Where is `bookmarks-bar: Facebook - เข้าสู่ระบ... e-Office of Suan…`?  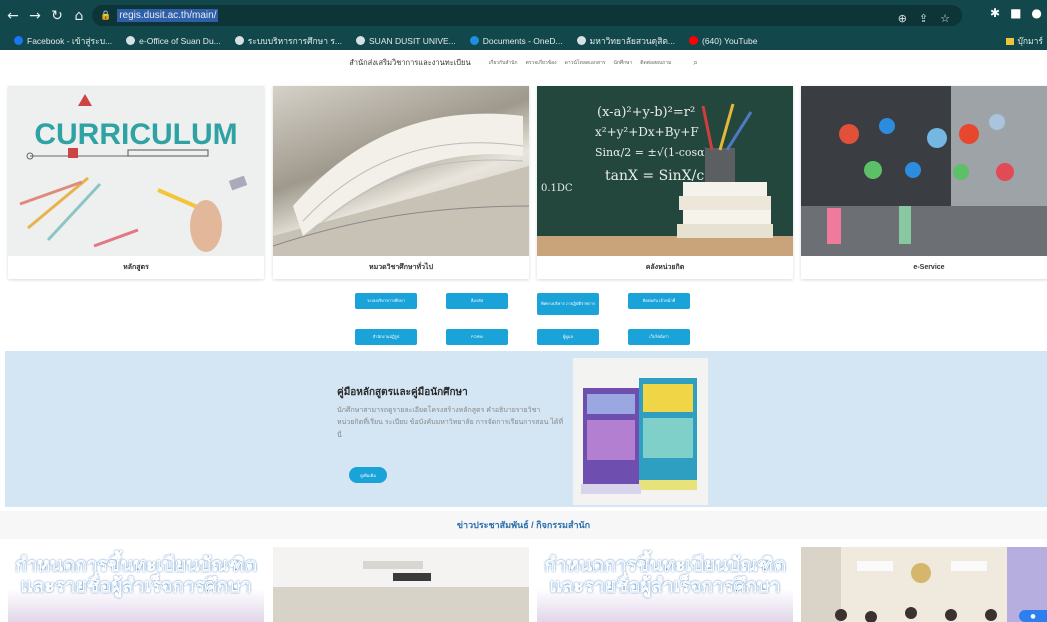 bookmarks-bar: Facebook - เข้าสู่ระบ... e-Office of Suan… is located at coordinates (523, 40).